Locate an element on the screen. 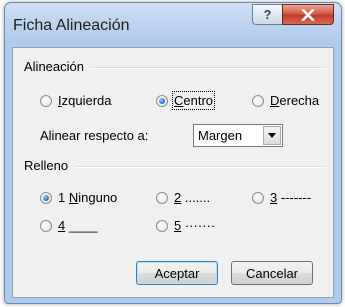  align-relative-select: Margen is located at coordinates (238, 135).